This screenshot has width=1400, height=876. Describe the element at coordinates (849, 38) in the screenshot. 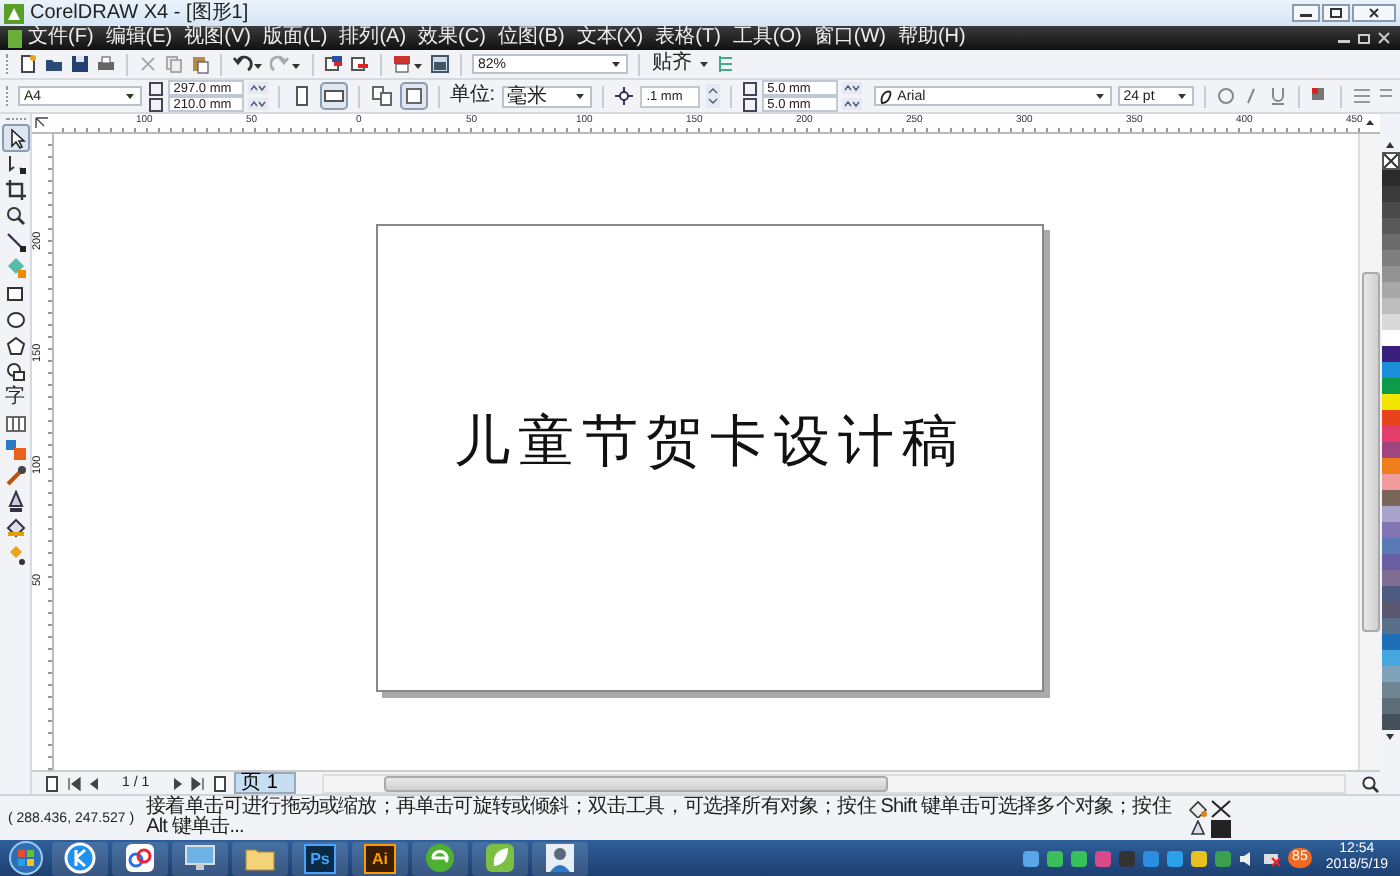

I see `menu-item: 窗口(W)` at that location.